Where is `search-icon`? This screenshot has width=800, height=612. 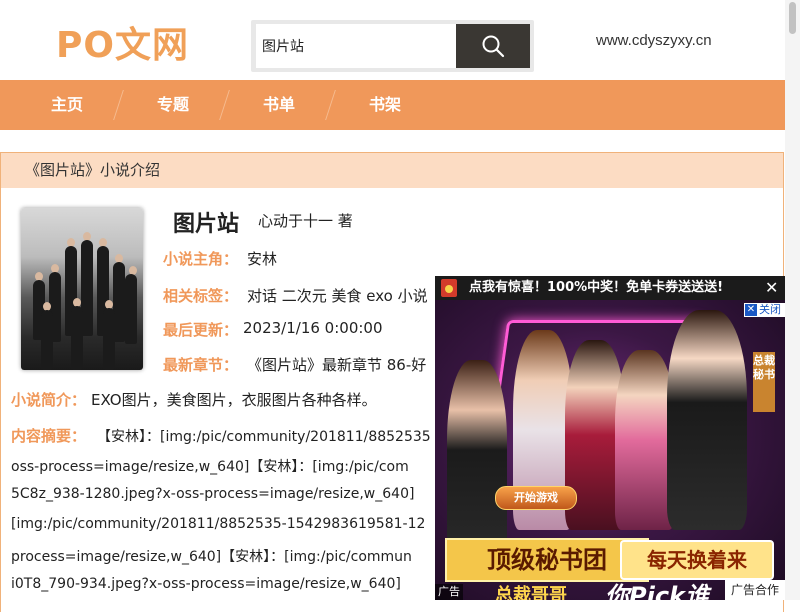
search-icon is located at coordinates (493, 46).